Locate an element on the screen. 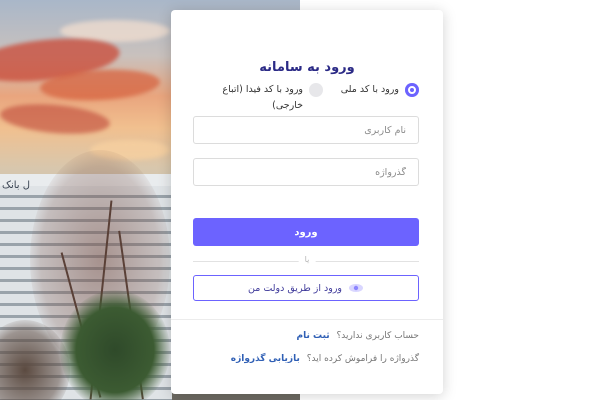 Image resolution: width=600 pixels, height=400 pixels. radio-national-code: ورود با کد ملی is located at coordinates (380, 90).